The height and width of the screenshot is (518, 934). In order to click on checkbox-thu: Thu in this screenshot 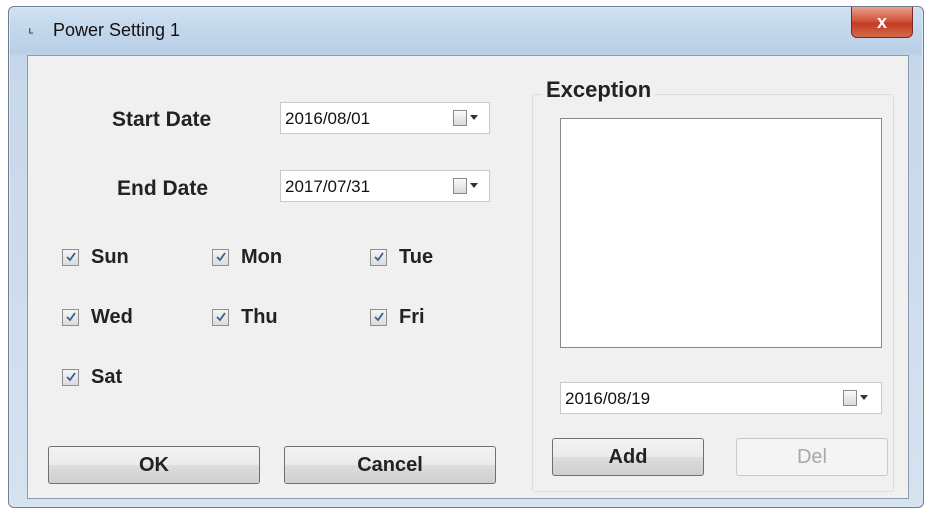, I will do `click(245, 317)`.